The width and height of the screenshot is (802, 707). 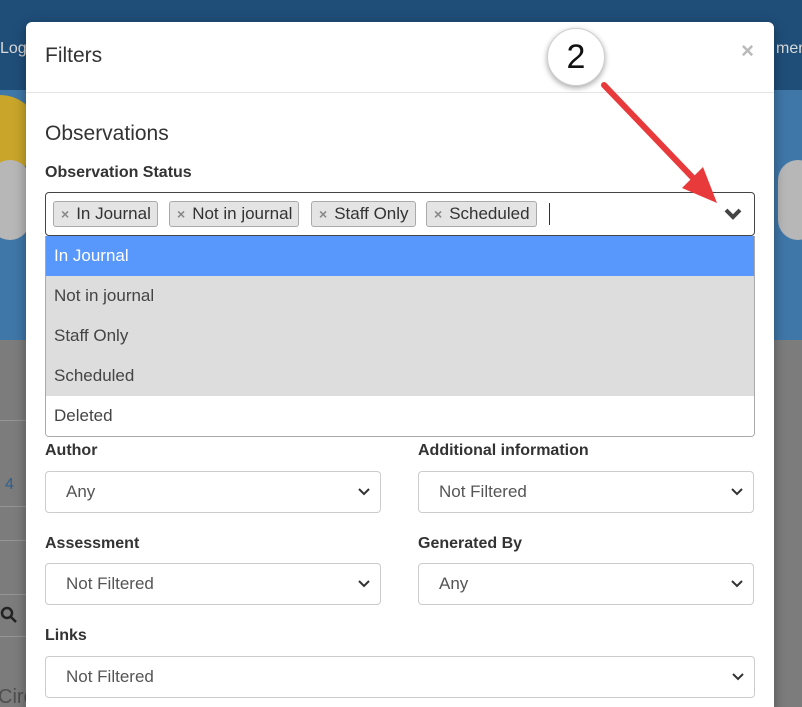 I want to click on selected-tag: × Scheduled, so click(x=481, y=214).